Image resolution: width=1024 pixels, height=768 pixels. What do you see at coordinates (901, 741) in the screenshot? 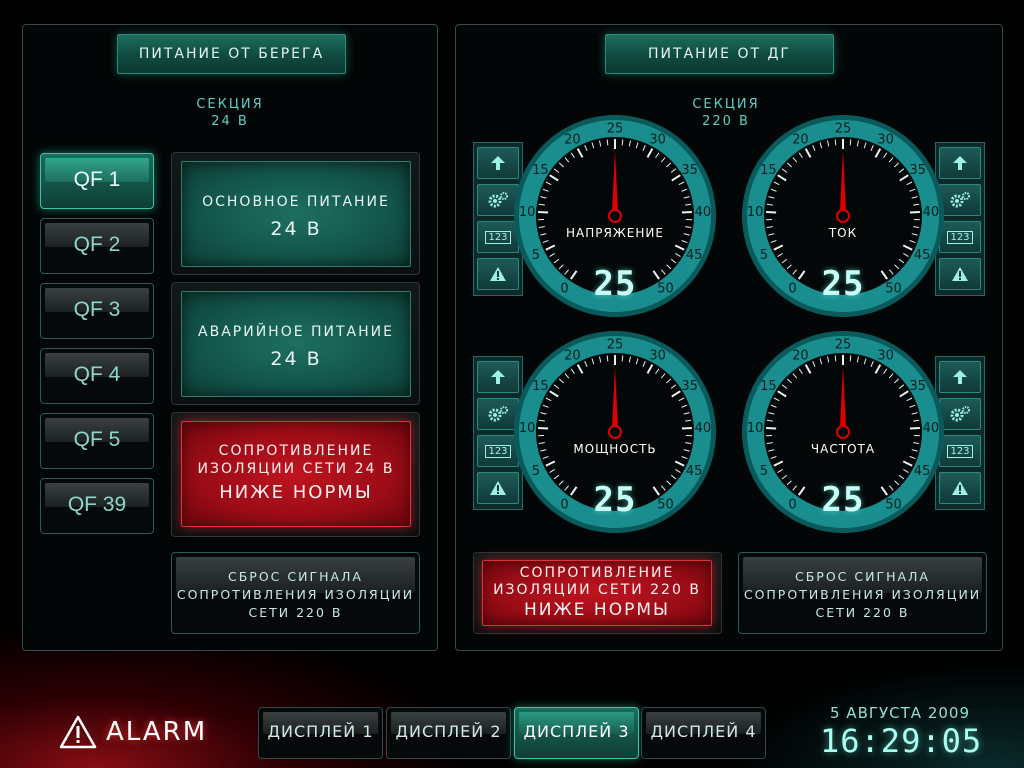
I see `clock-display: 16:29:05` at bounding box center [901, 741].